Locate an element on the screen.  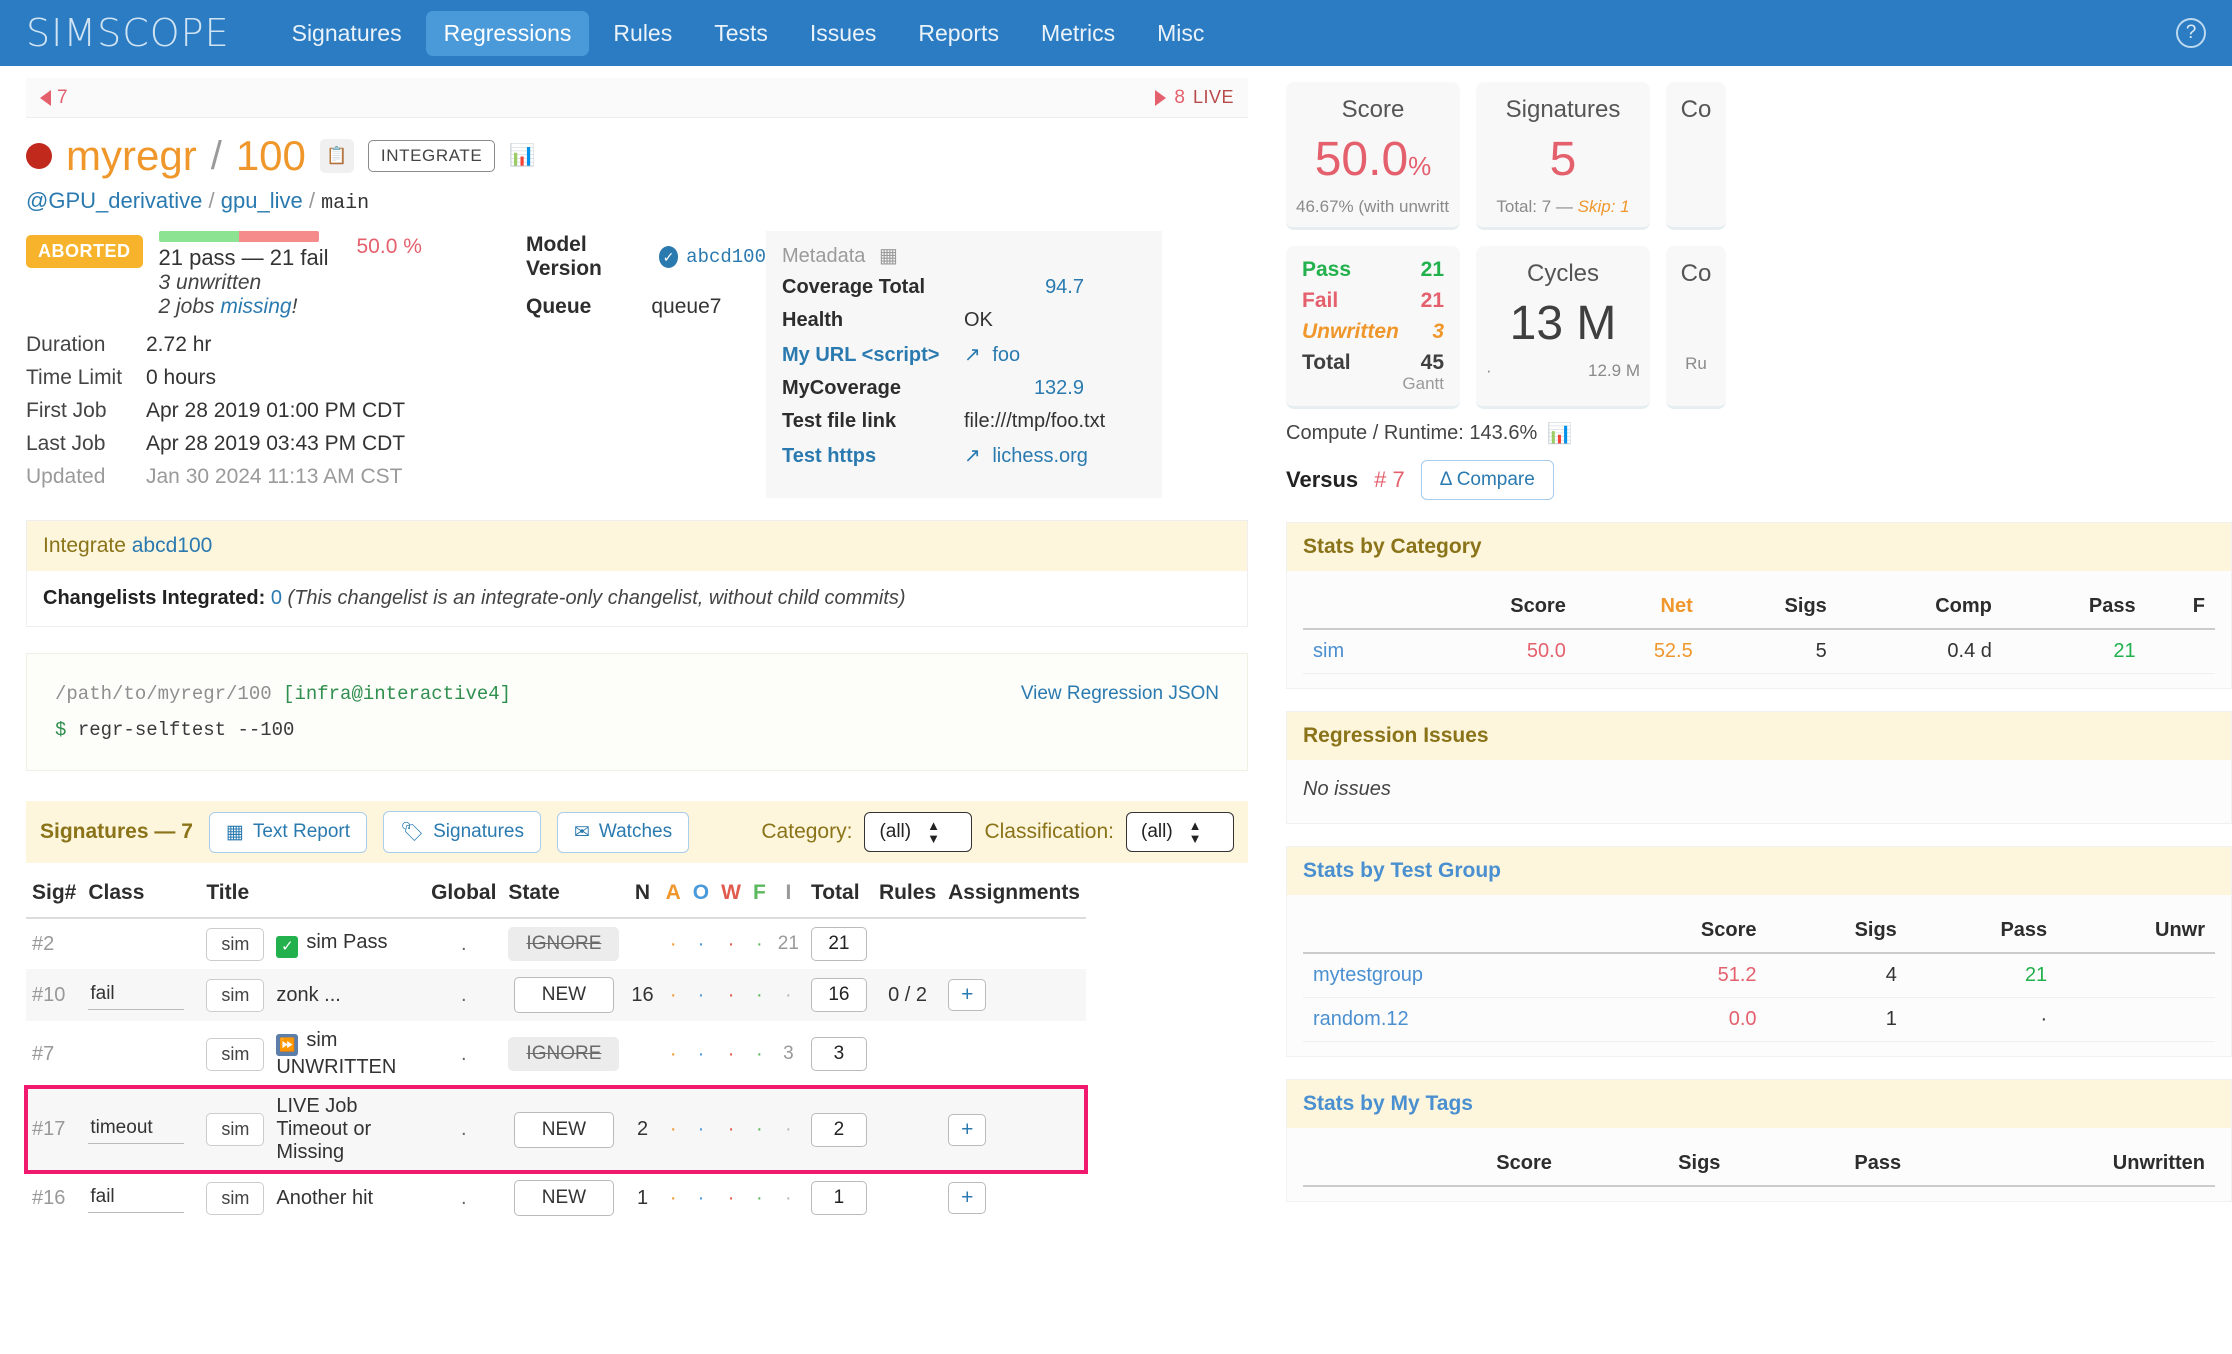
nav-item-signatures: Signatures is located at coordinates (347, 33).